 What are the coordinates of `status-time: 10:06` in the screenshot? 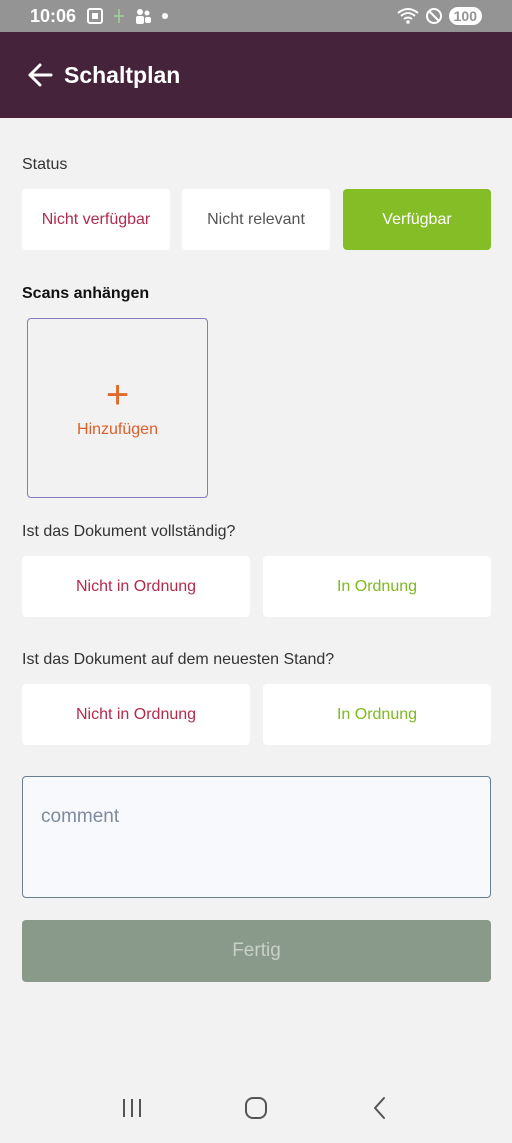 It's located at (53, 15).